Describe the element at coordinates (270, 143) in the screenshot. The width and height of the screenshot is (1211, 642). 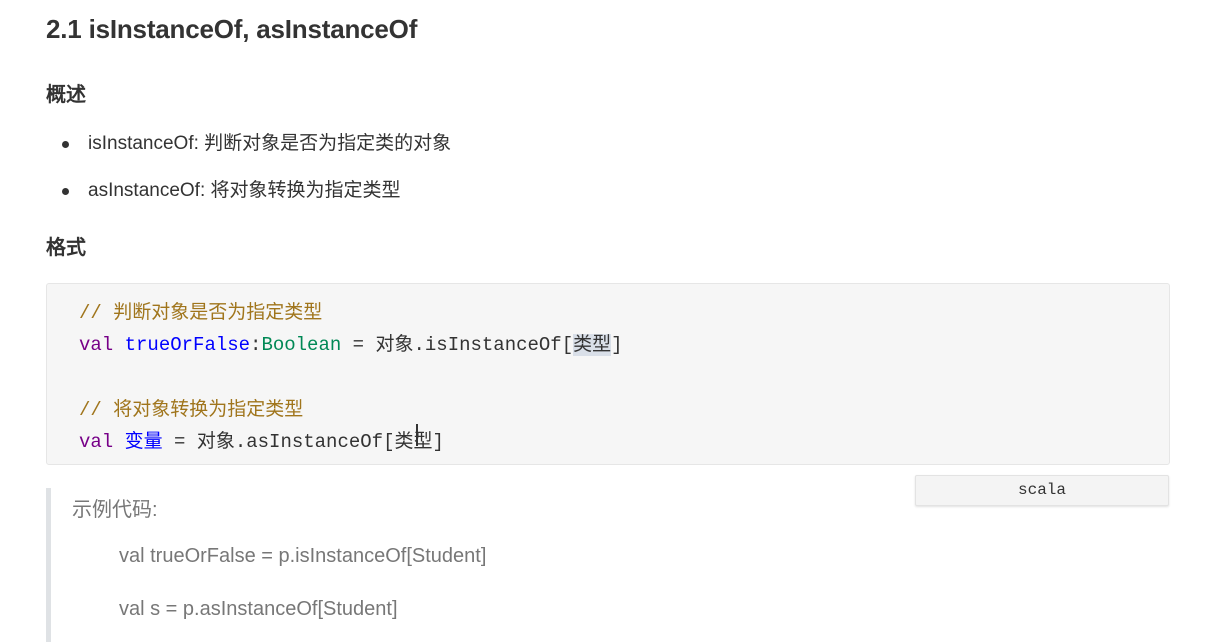
I see `list-item-text: isInstanceOf: 判断对象是否为指定类的对象` at that location.